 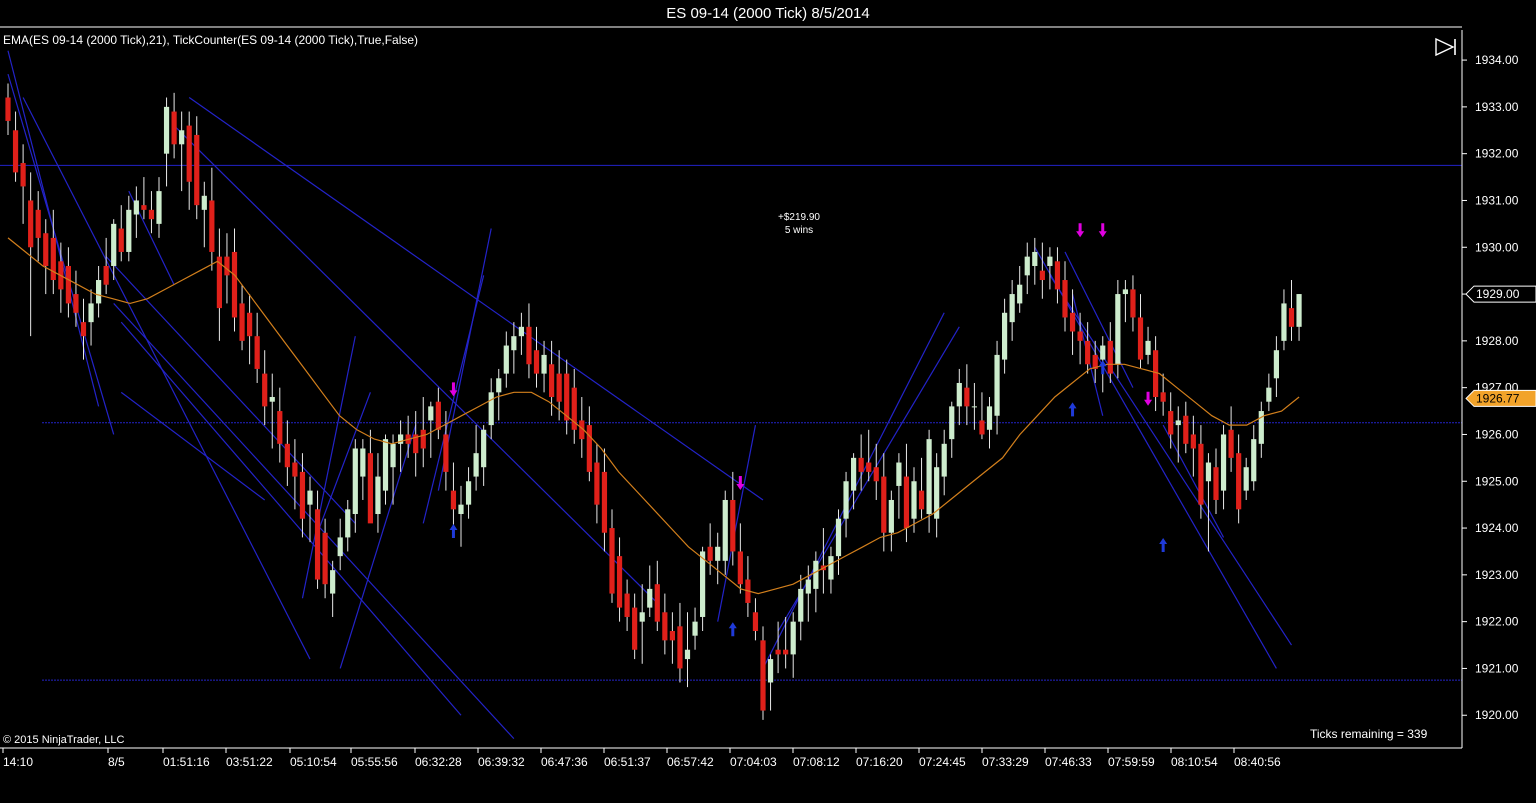 What do you see at coordinates (18, 762) in the screenshot?
I see `x-tick-label: 14:10` at bounding box center [18, 762].